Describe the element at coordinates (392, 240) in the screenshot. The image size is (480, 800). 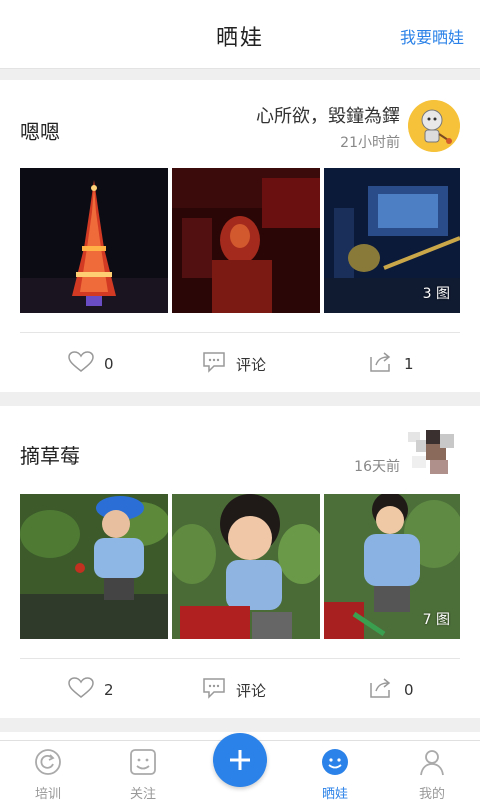
I see `photo-thumbnail: 3 图` at that location.